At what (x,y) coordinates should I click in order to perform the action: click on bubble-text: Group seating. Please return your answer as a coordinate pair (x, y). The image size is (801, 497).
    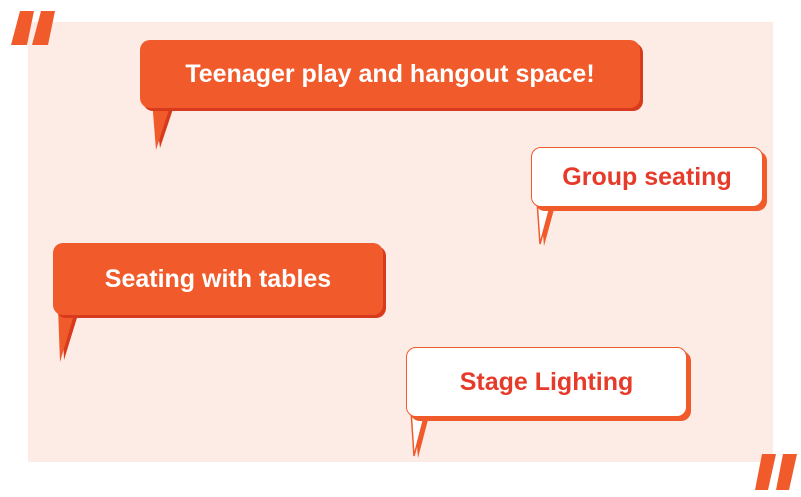
    Looking at the image, I should click on (647, 176).